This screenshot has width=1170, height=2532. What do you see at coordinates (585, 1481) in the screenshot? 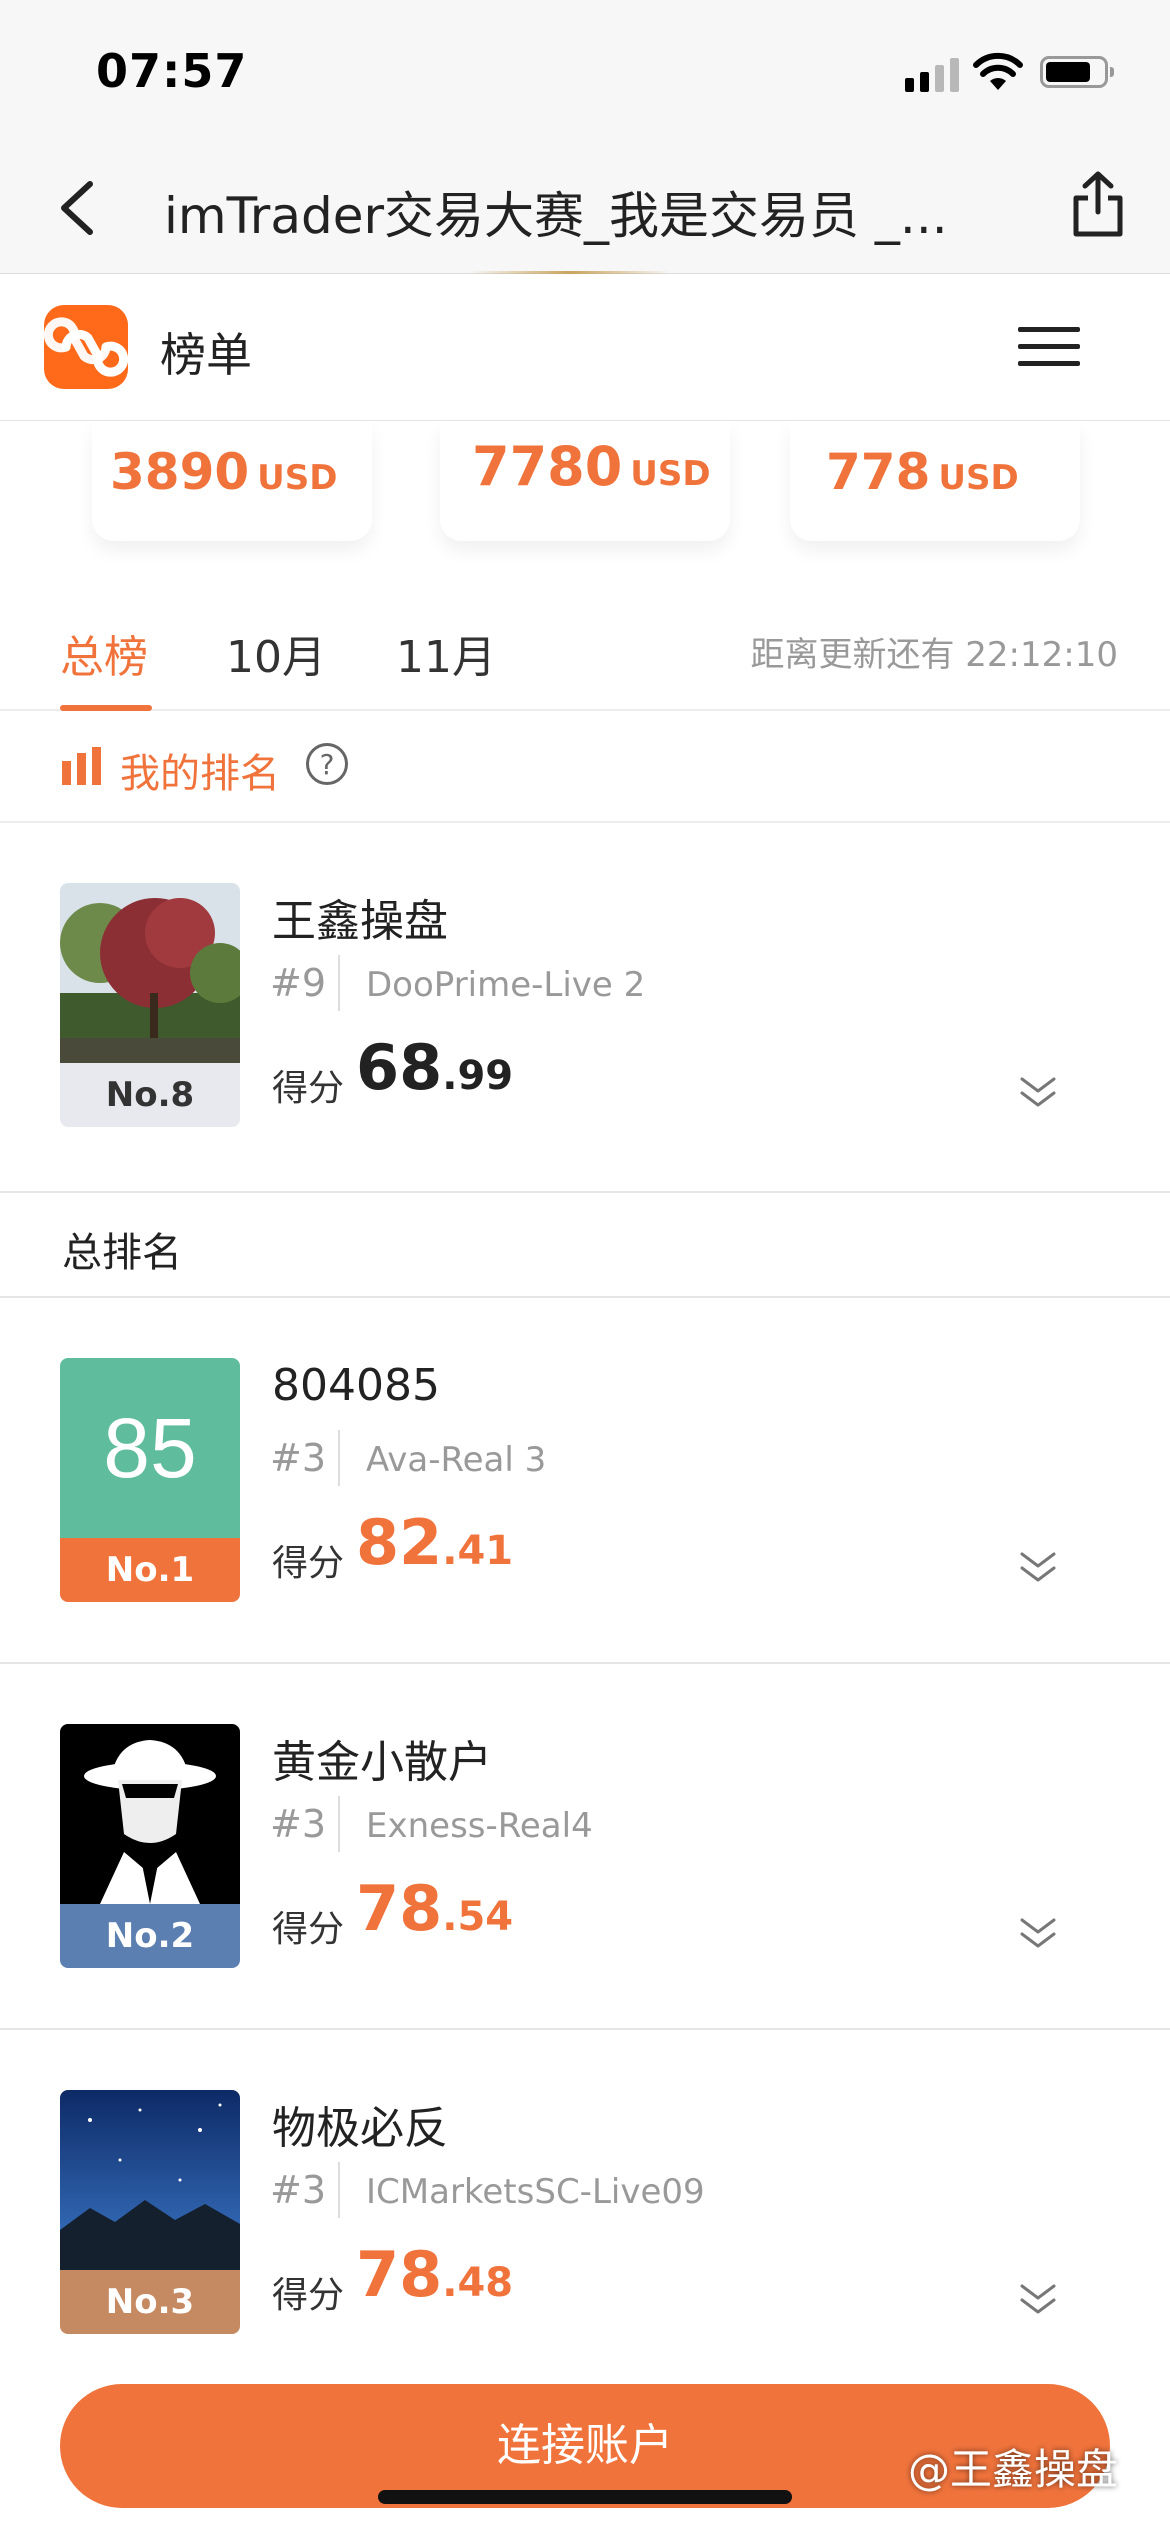
I see `ranking-entry-1: 85 No.1 804085 #3 Ava-Real 3 得分 82.41` at bounding box center [585, 1481].